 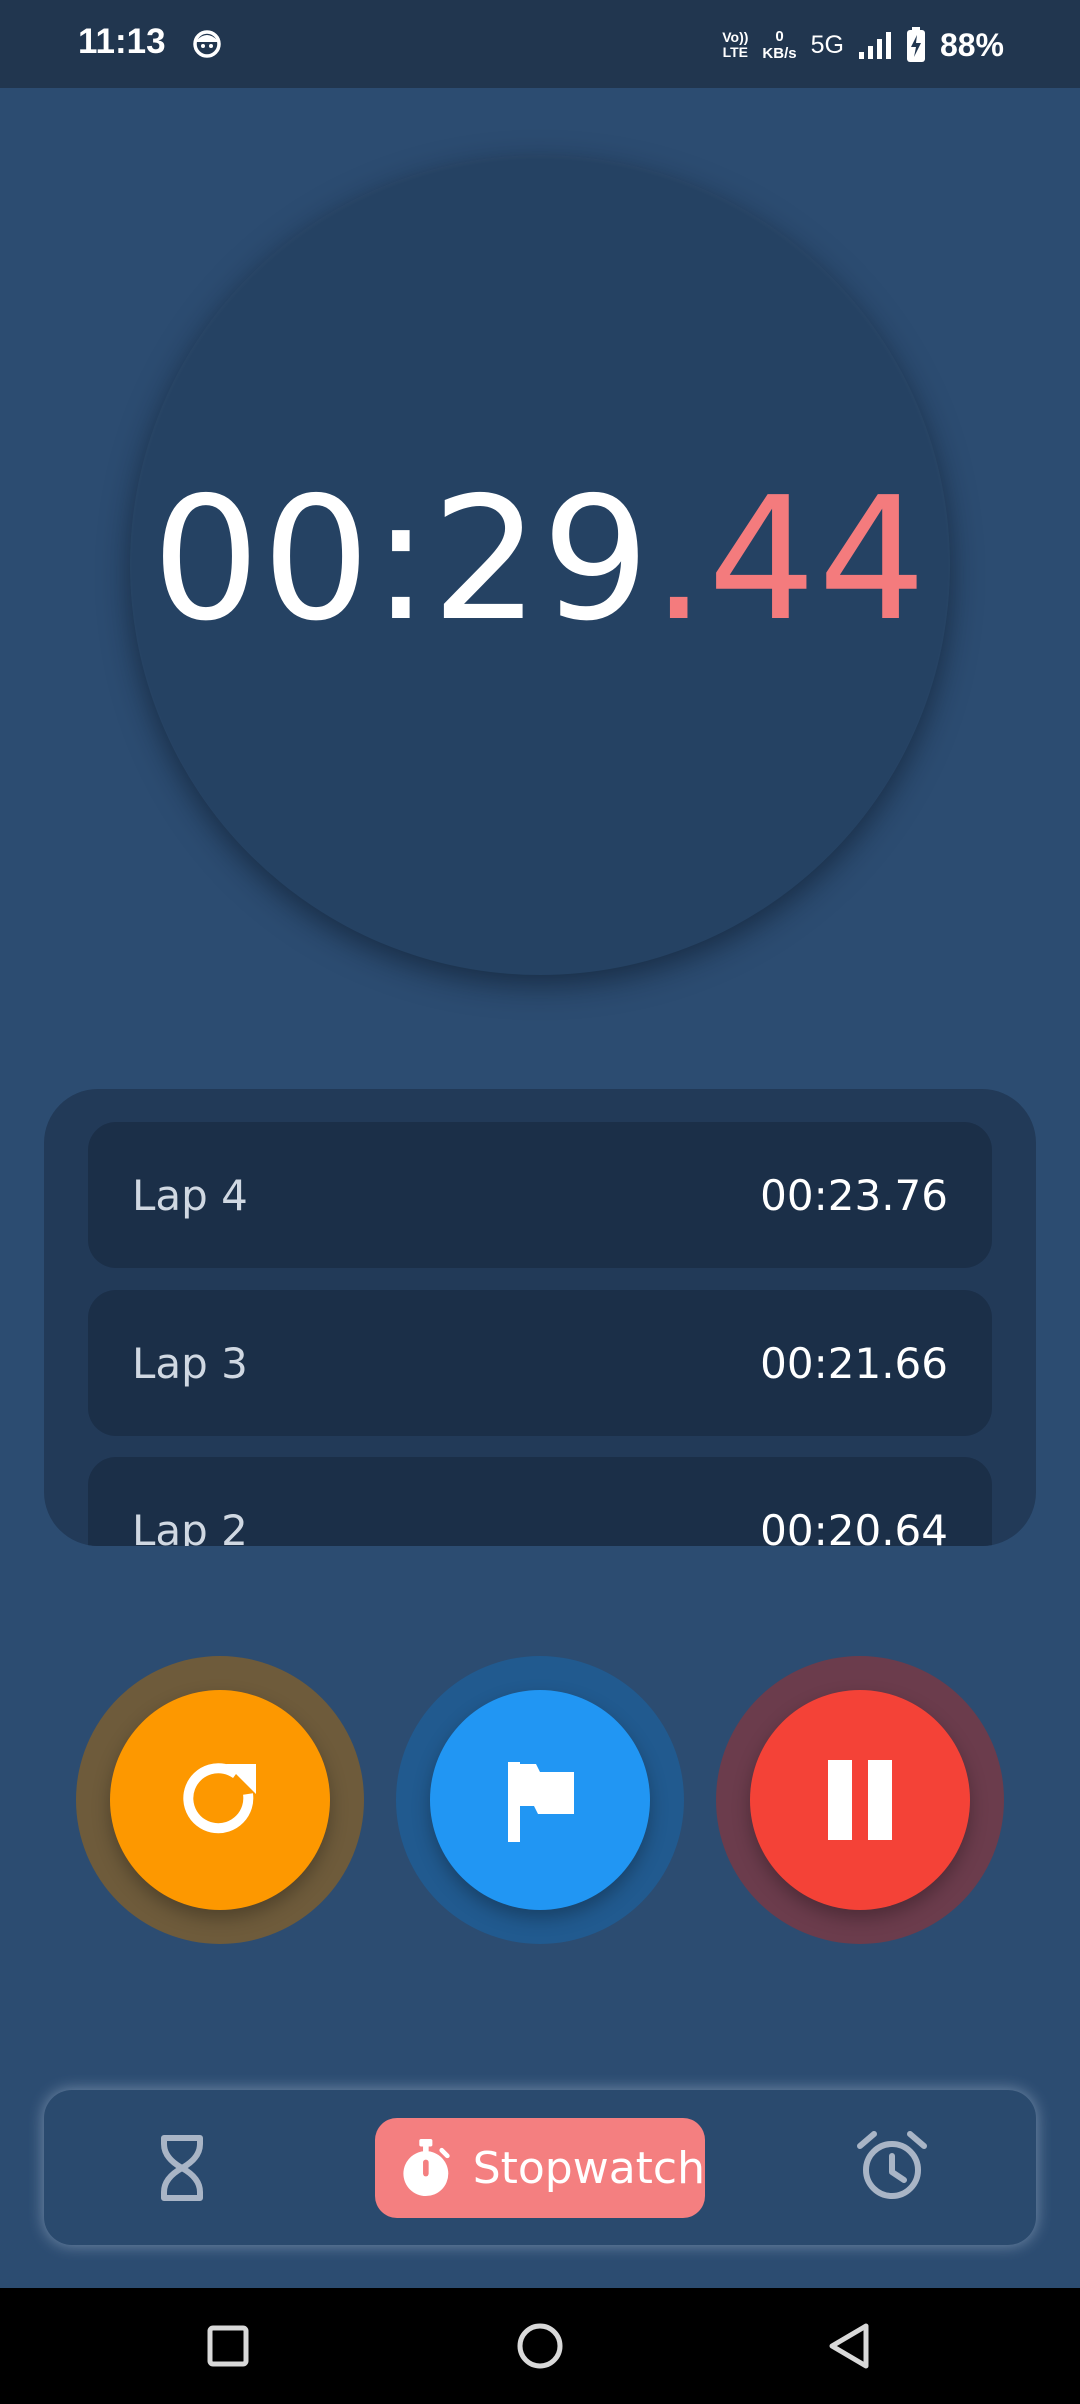 What do you see at coordinates (190, 1526) in the screenshot?
I see `lap-label: Lap 2` at bounding box center [190, 1526].